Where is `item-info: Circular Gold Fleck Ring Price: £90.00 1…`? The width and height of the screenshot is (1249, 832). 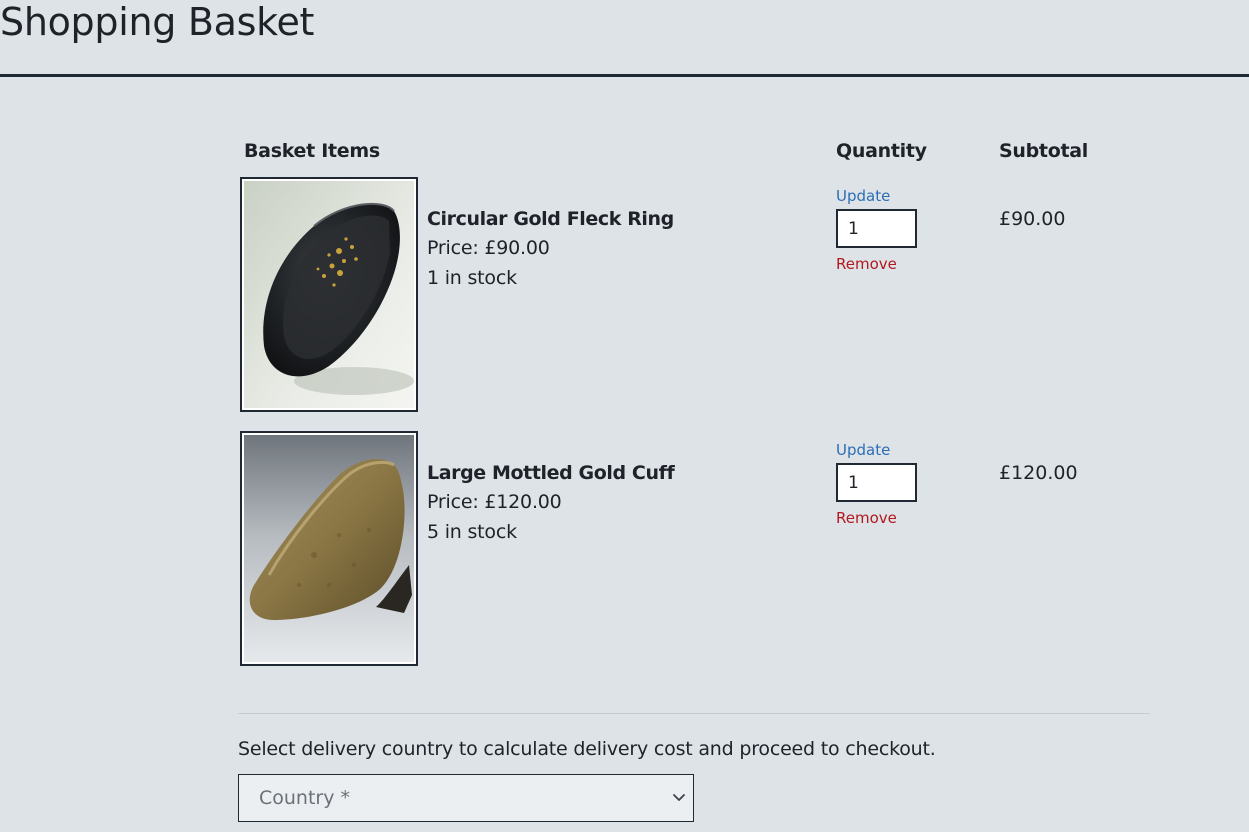 item-info: Circular Gold Fleck Ring Price: £90.00 1… is located at coordinates (550, 249).